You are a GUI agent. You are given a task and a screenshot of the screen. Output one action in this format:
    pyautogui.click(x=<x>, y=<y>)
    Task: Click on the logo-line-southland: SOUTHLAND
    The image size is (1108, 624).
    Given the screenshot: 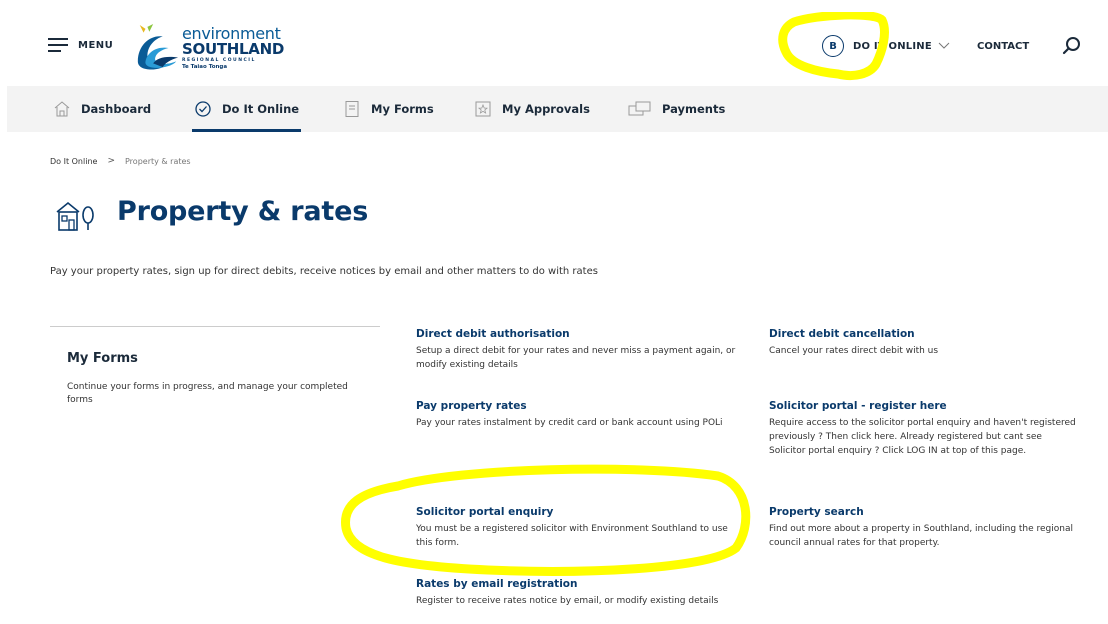 What is the action you would take?
    pyautogui.click(x=233, y=48)
    